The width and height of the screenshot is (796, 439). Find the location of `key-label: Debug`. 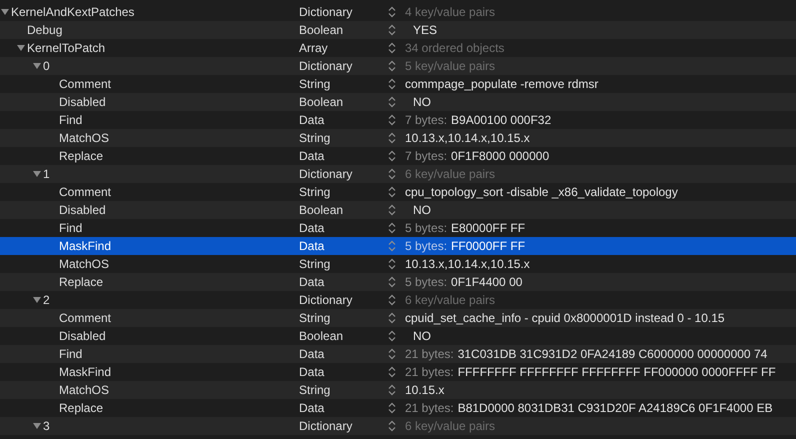

key-label: Debug is located at coordinates (44, 30).